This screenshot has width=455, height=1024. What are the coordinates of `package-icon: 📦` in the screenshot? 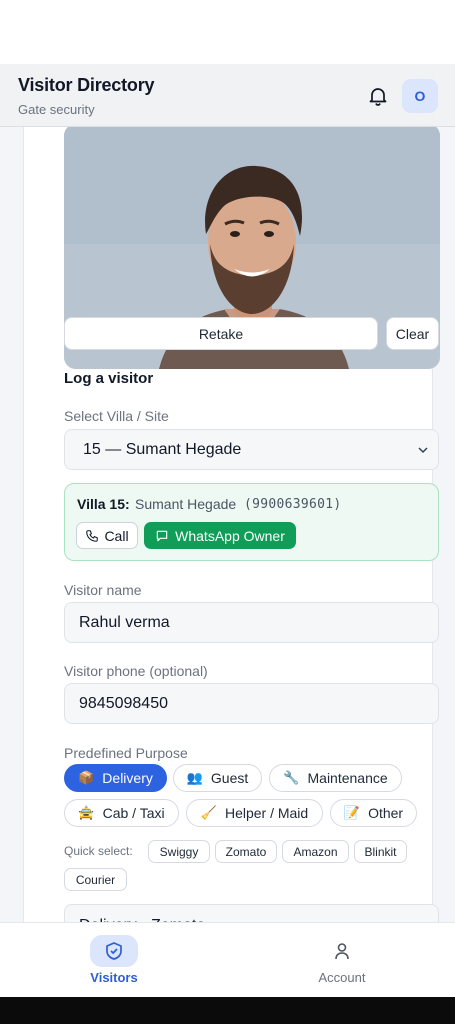 It's located at (86, 777).